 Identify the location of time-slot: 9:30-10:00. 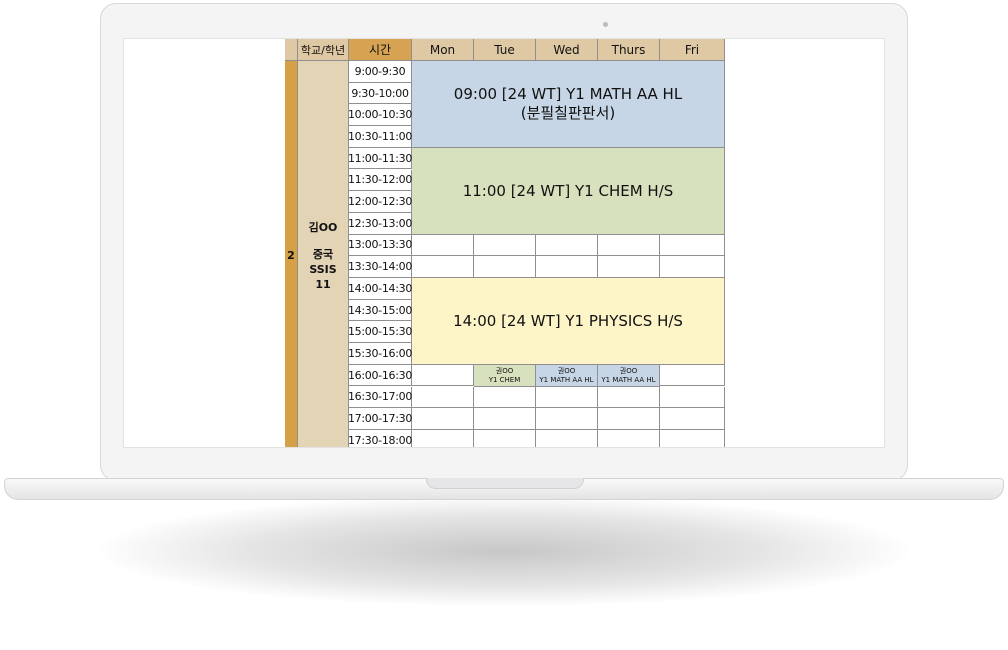
(380, 93).